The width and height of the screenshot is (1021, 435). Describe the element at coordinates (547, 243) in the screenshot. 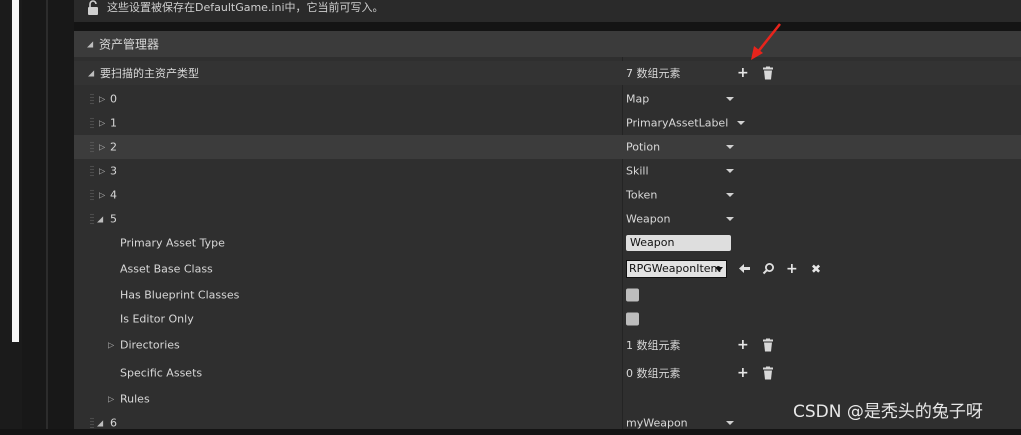

I see `primary-asset-type-row: Primary Asset Type Weapon` at that location.